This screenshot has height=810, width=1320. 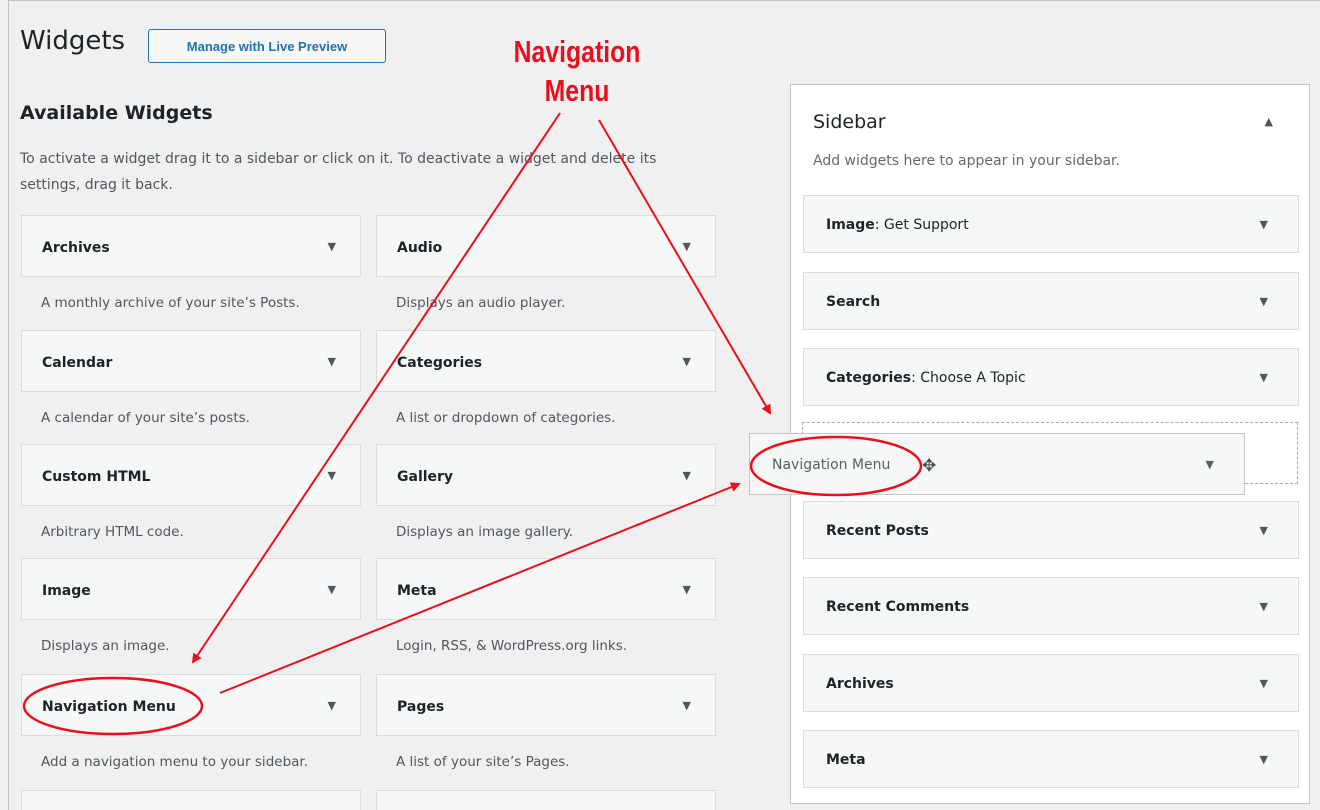 I want to click on widget-name: Meta, so click(x=846, y=760).